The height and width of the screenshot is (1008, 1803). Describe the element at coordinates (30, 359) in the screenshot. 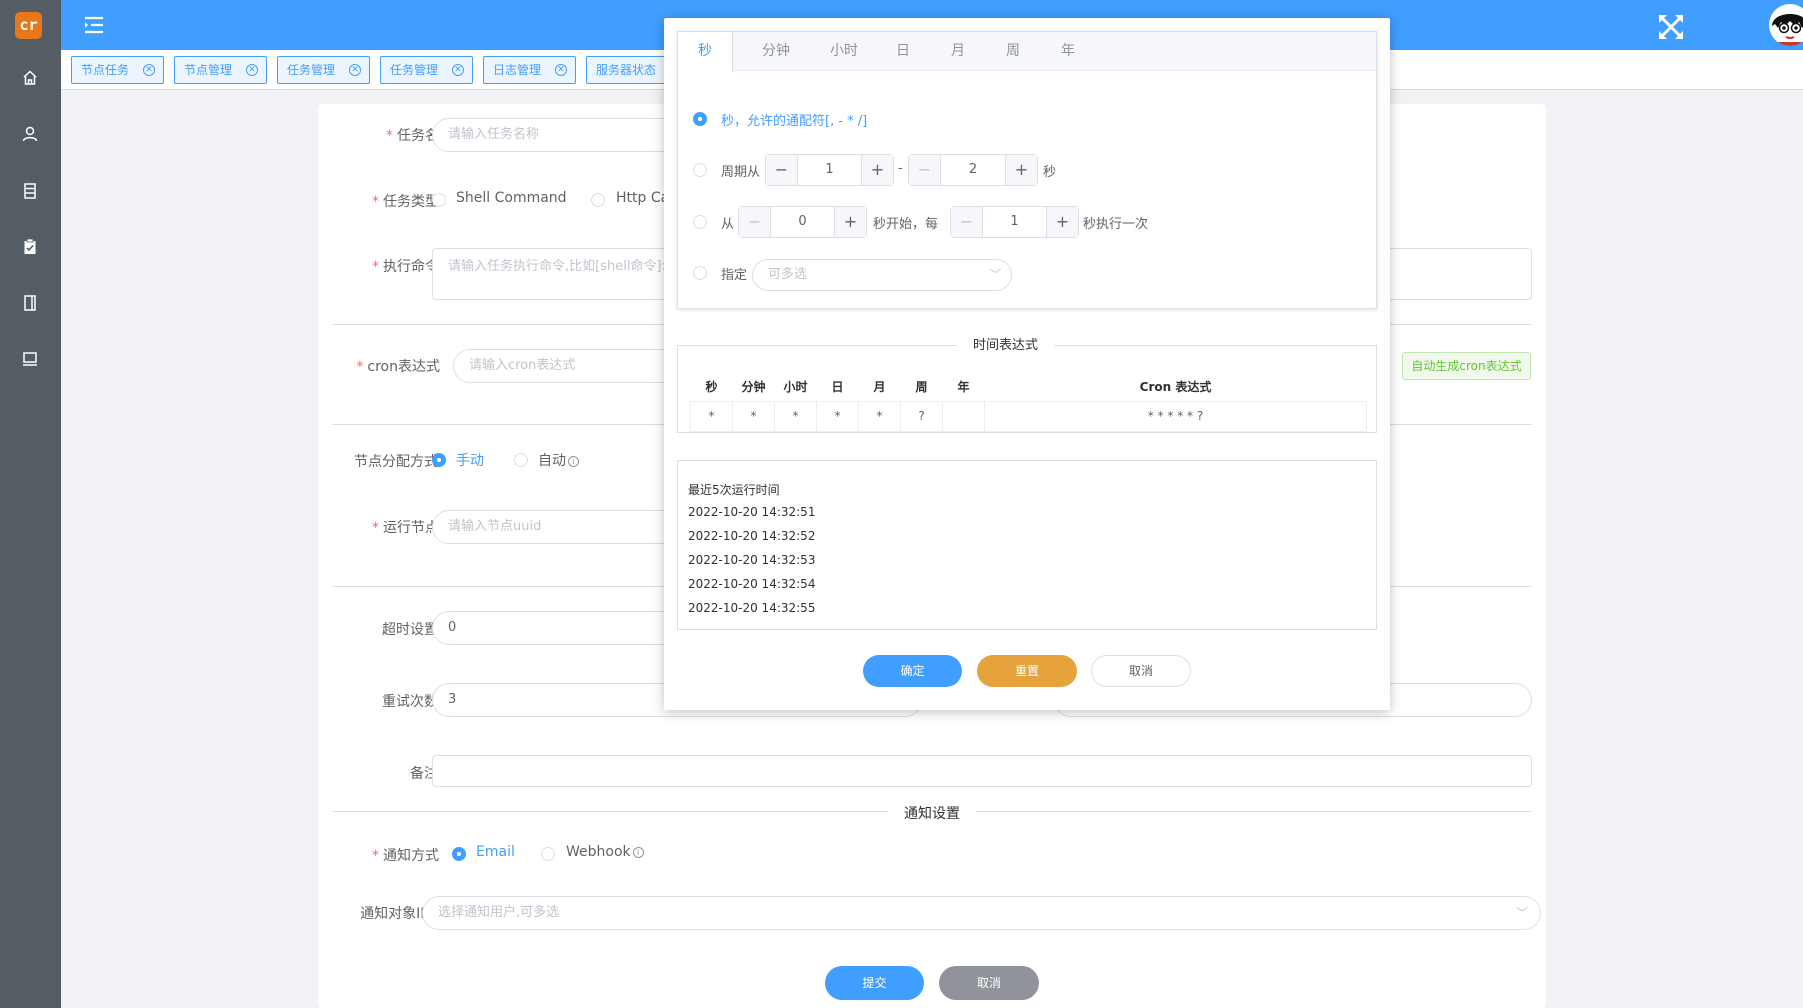

I see `monitor-icon` at that location.